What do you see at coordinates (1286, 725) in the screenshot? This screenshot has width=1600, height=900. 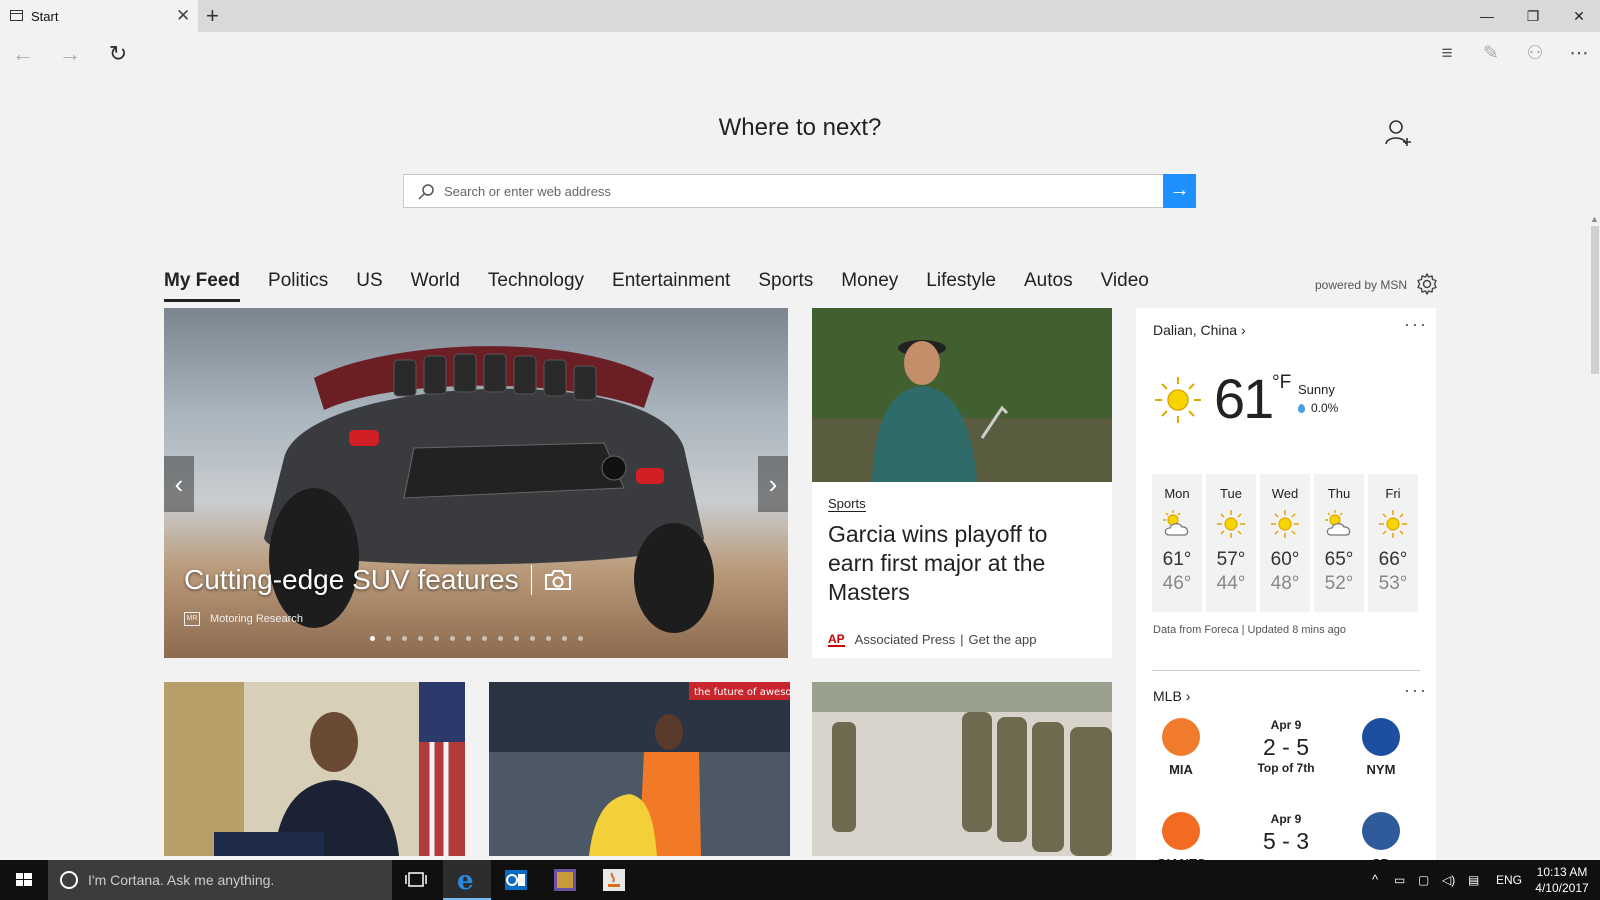 I see `game-date: Apr 9` at bounding box center [1286, 725].